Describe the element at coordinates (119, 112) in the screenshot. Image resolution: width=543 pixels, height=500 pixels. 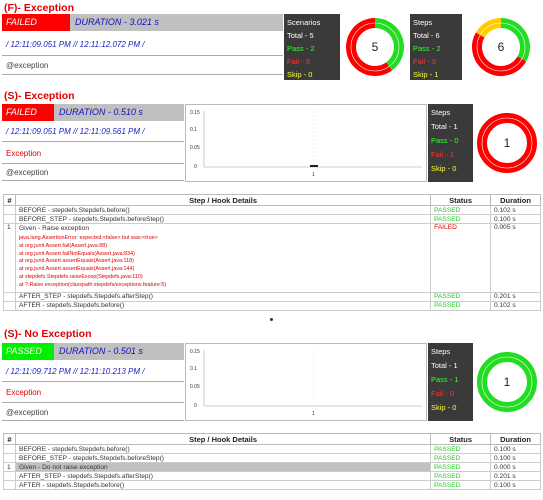
I see `scenario-duration: DURATION - 0.510 s` at that location.